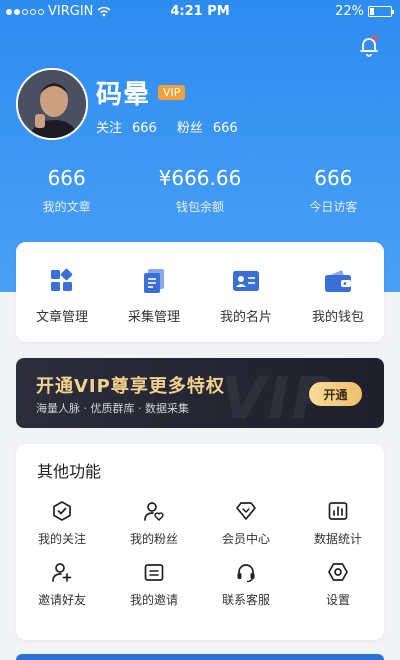 The height and width of the screenshot is (660, 400). Describe the element at coordinates (69, 471) in the screenshot. I see `section-title: 其他功能` at that location.